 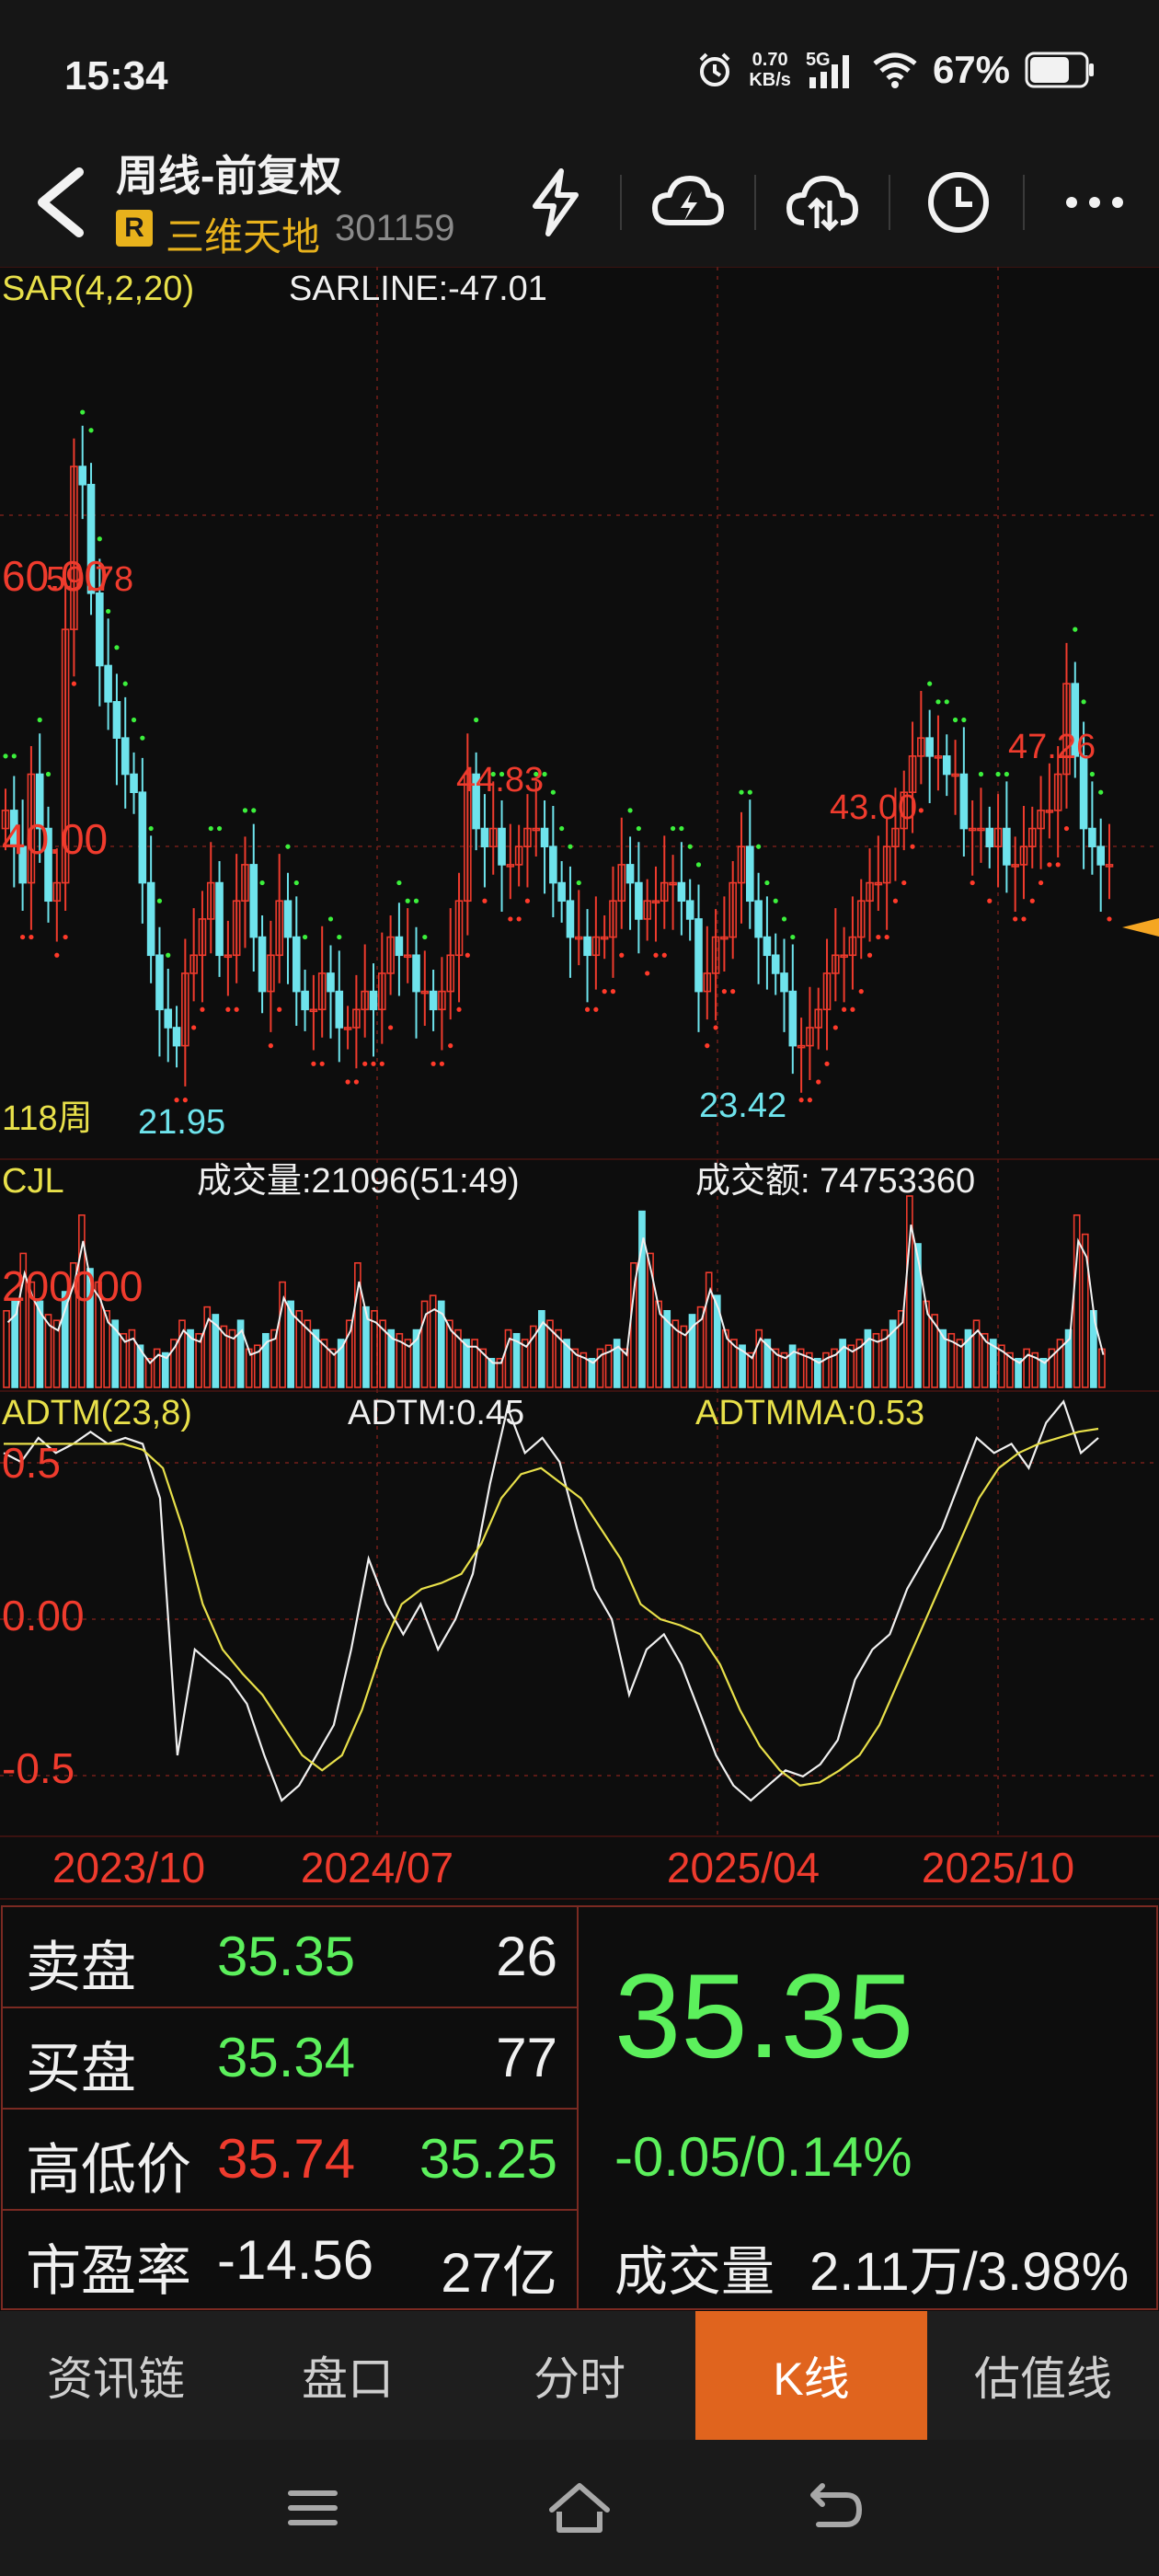 What do you see at coordinates (809, 1413) in the screenshot?
I see `adtmma-value: ADTMMA:0.53` at bounding box center [809, 1413].